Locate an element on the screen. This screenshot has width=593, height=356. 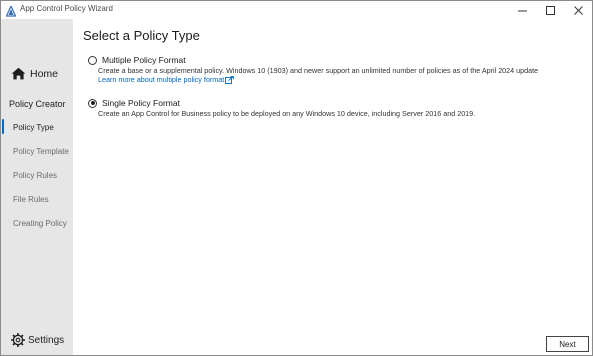
minimize-button is located at coordinates (522, 10).